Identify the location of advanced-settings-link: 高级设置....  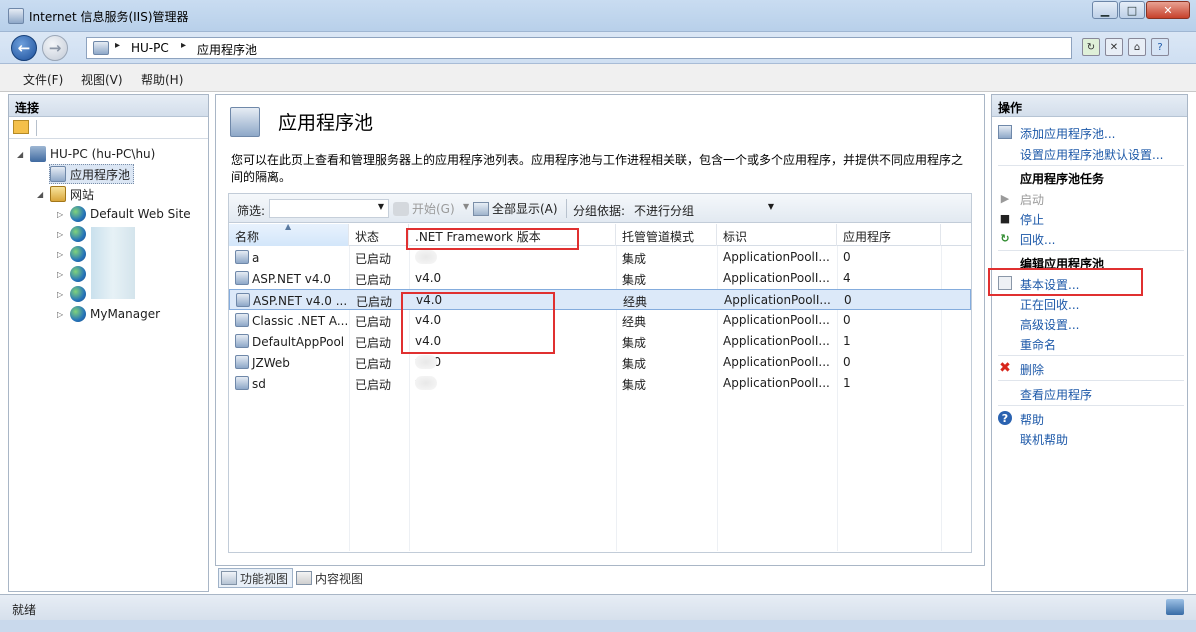
(1049, 324).